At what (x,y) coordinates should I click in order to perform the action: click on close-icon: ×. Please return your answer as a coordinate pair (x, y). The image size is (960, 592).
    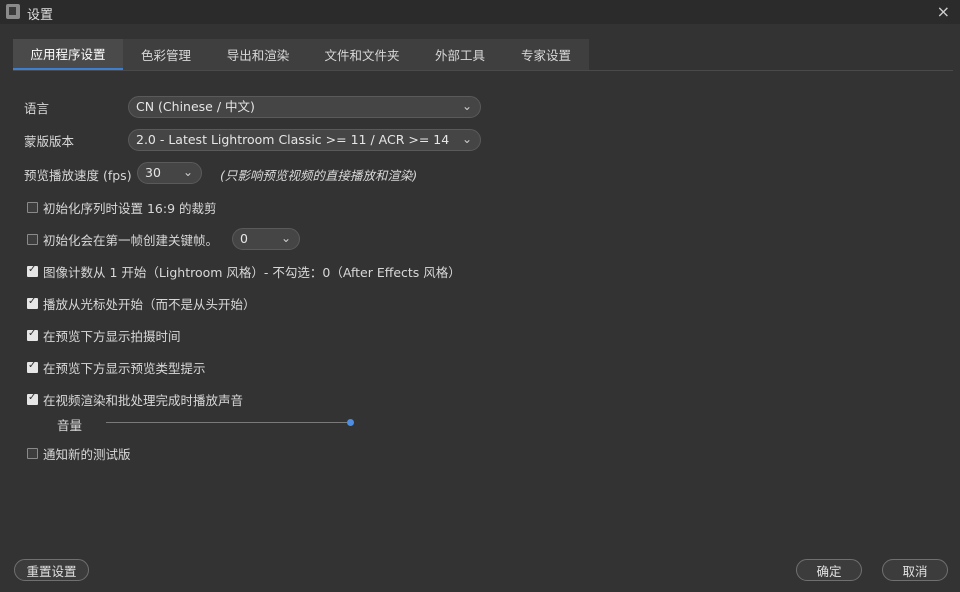
    Looking at the image, I should click on (943, 11).